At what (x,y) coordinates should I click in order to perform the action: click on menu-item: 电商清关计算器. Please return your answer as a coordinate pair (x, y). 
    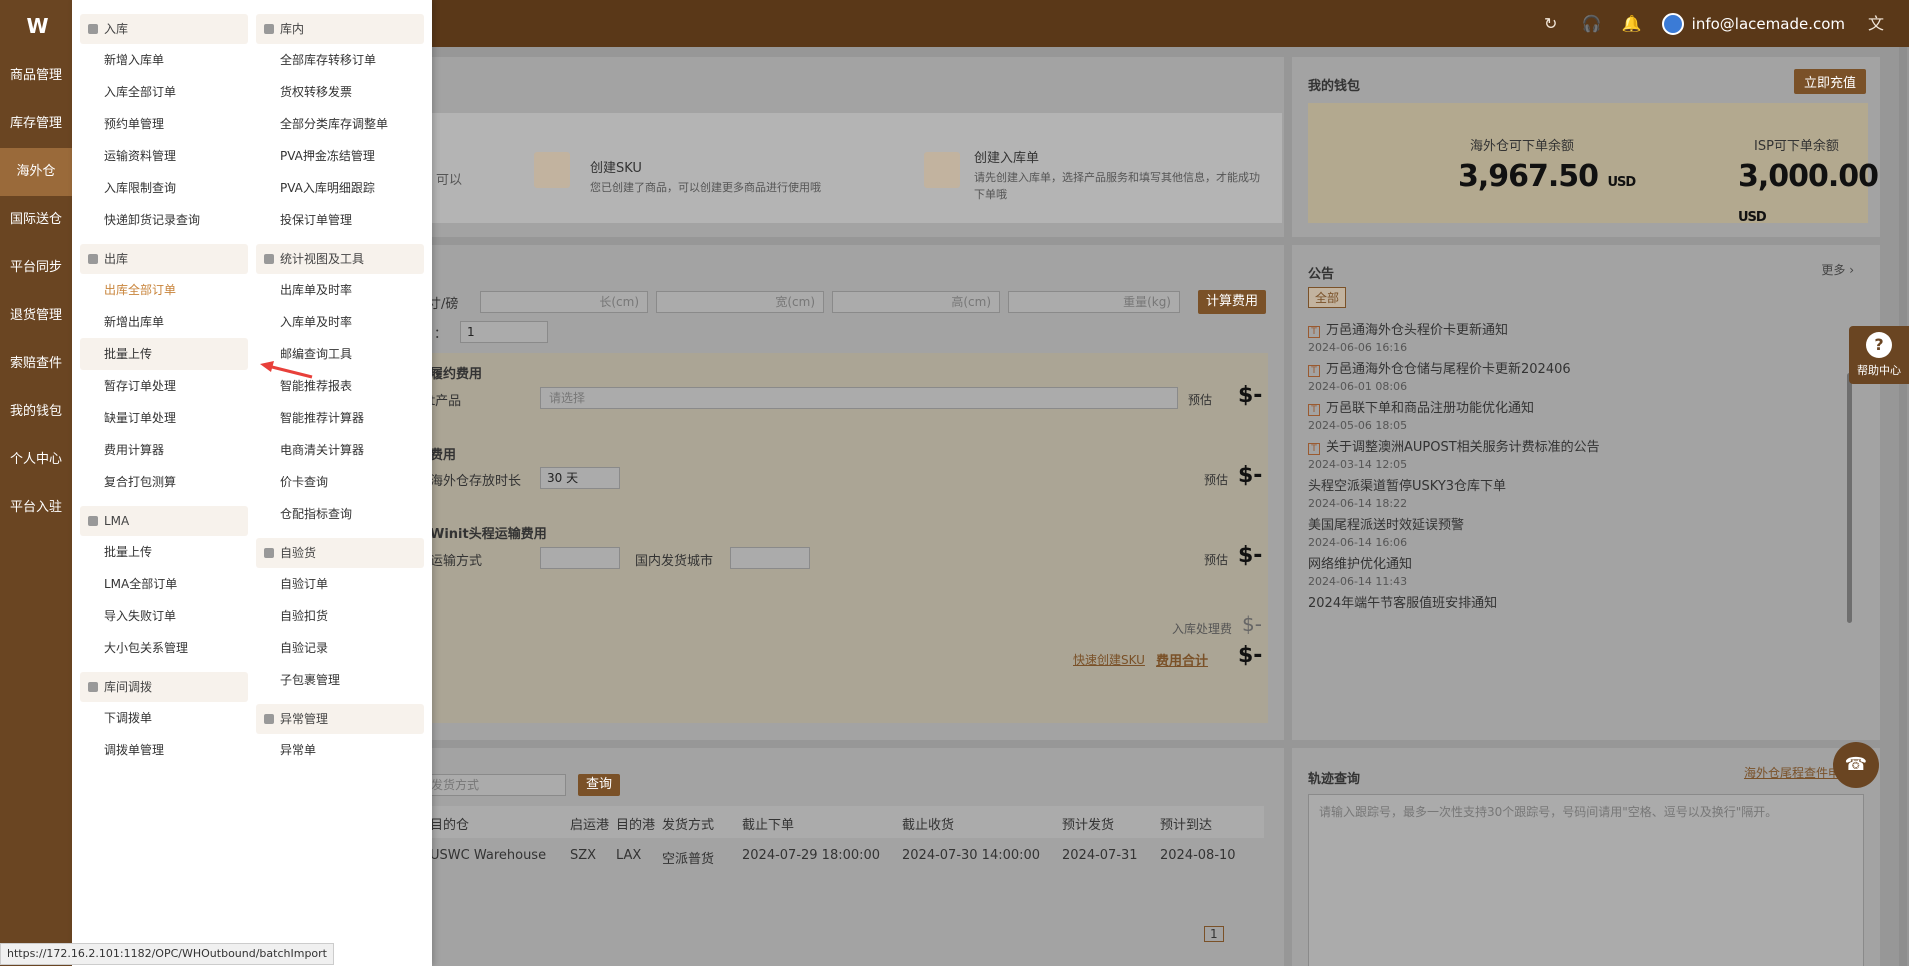
    Looking at the image, I should click on (340, 450).